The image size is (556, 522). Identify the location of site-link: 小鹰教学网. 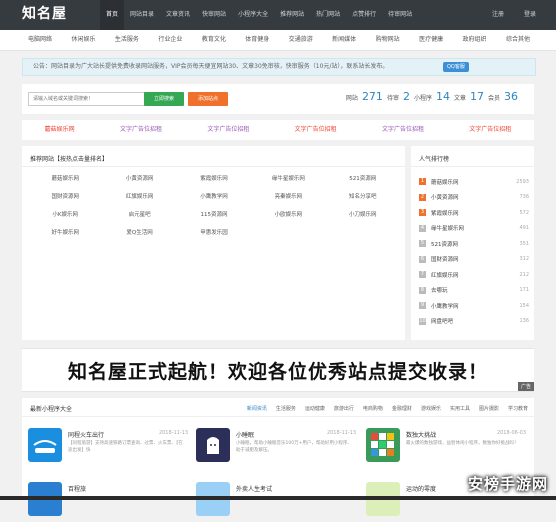
(214, 196).